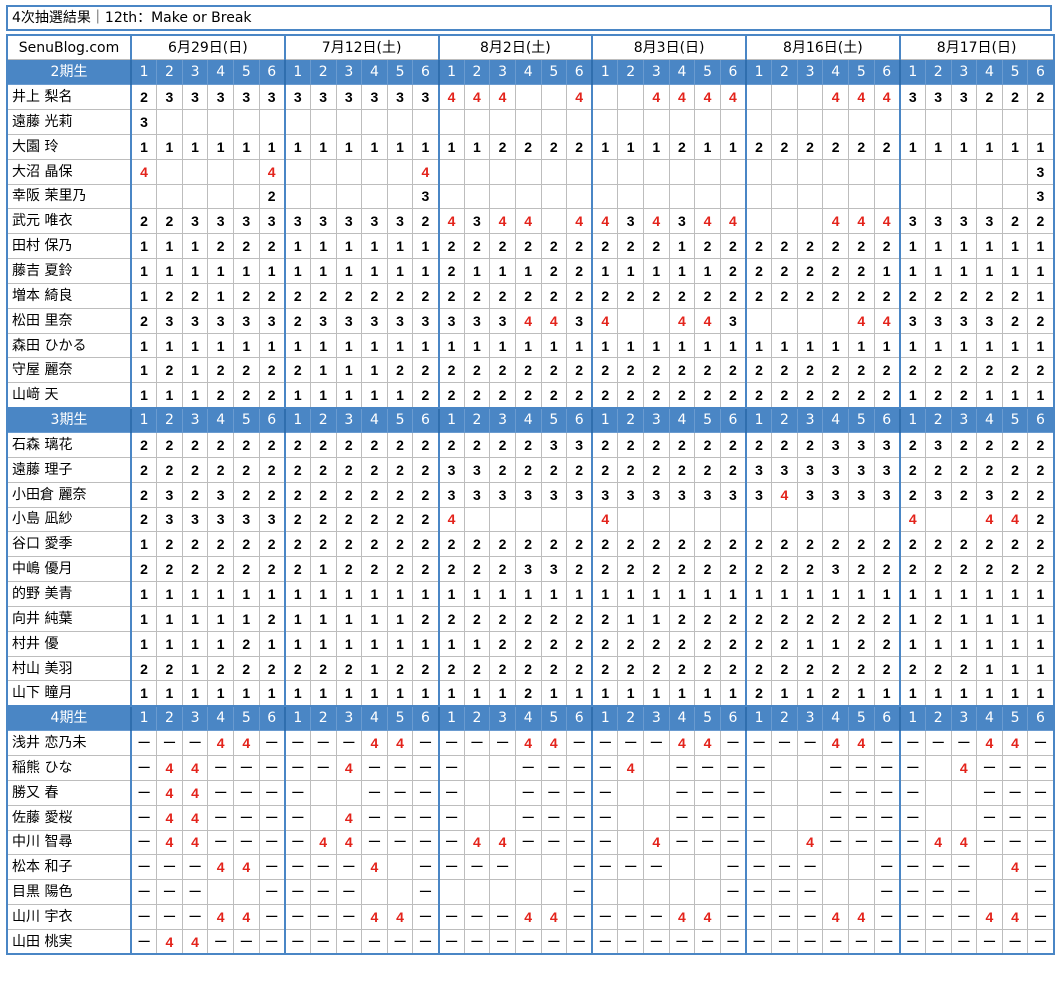 Image resolution: width=1060 pixels, height=991 pixels. Describe the element at coordinates (195, 72) in the screenshot. I see `slot-number: 3` at that location.